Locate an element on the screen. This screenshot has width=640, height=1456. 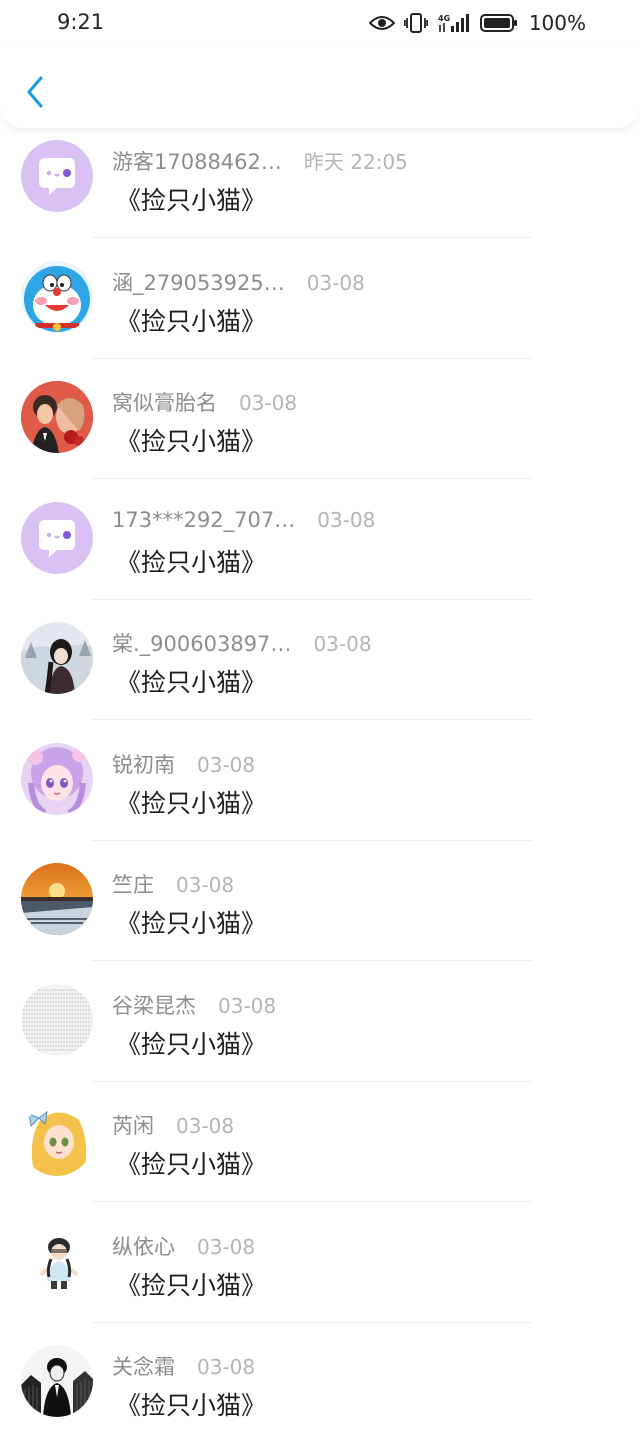
message-time: 昨天 22:05 is located at coordinates (355, 162).